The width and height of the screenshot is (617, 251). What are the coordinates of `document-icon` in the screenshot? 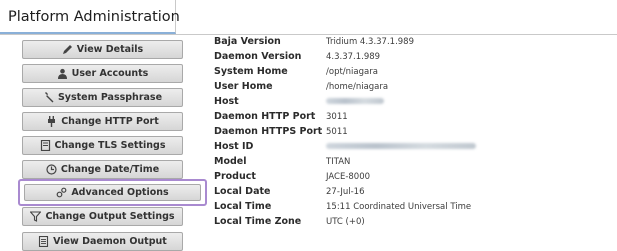 It's located at (43, 241).